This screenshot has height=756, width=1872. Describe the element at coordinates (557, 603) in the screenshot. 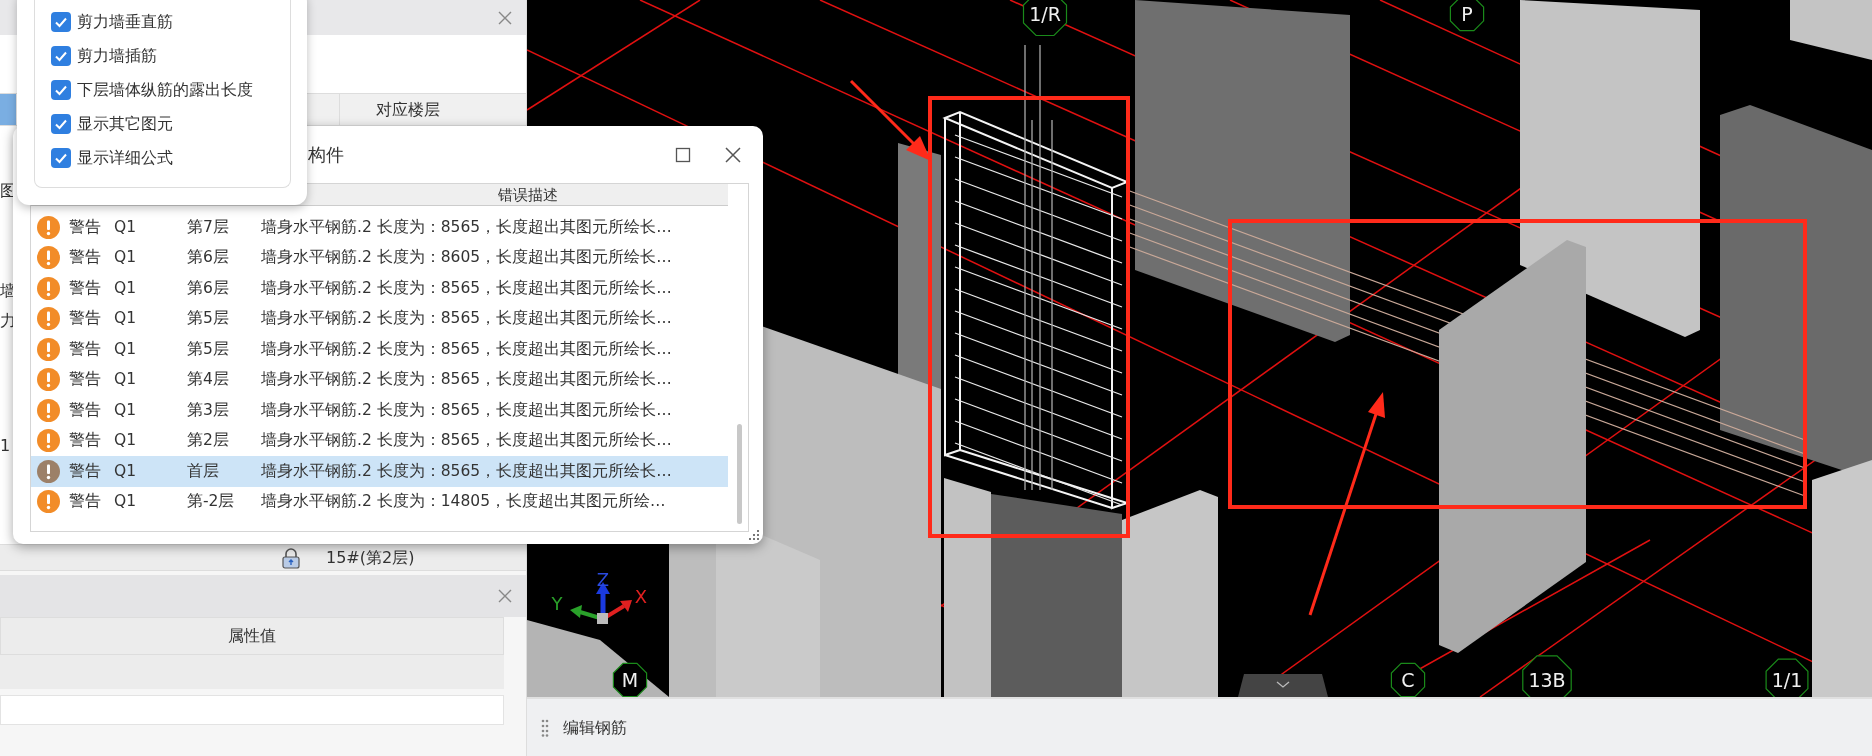

I see `axis-label: Y` at that location.